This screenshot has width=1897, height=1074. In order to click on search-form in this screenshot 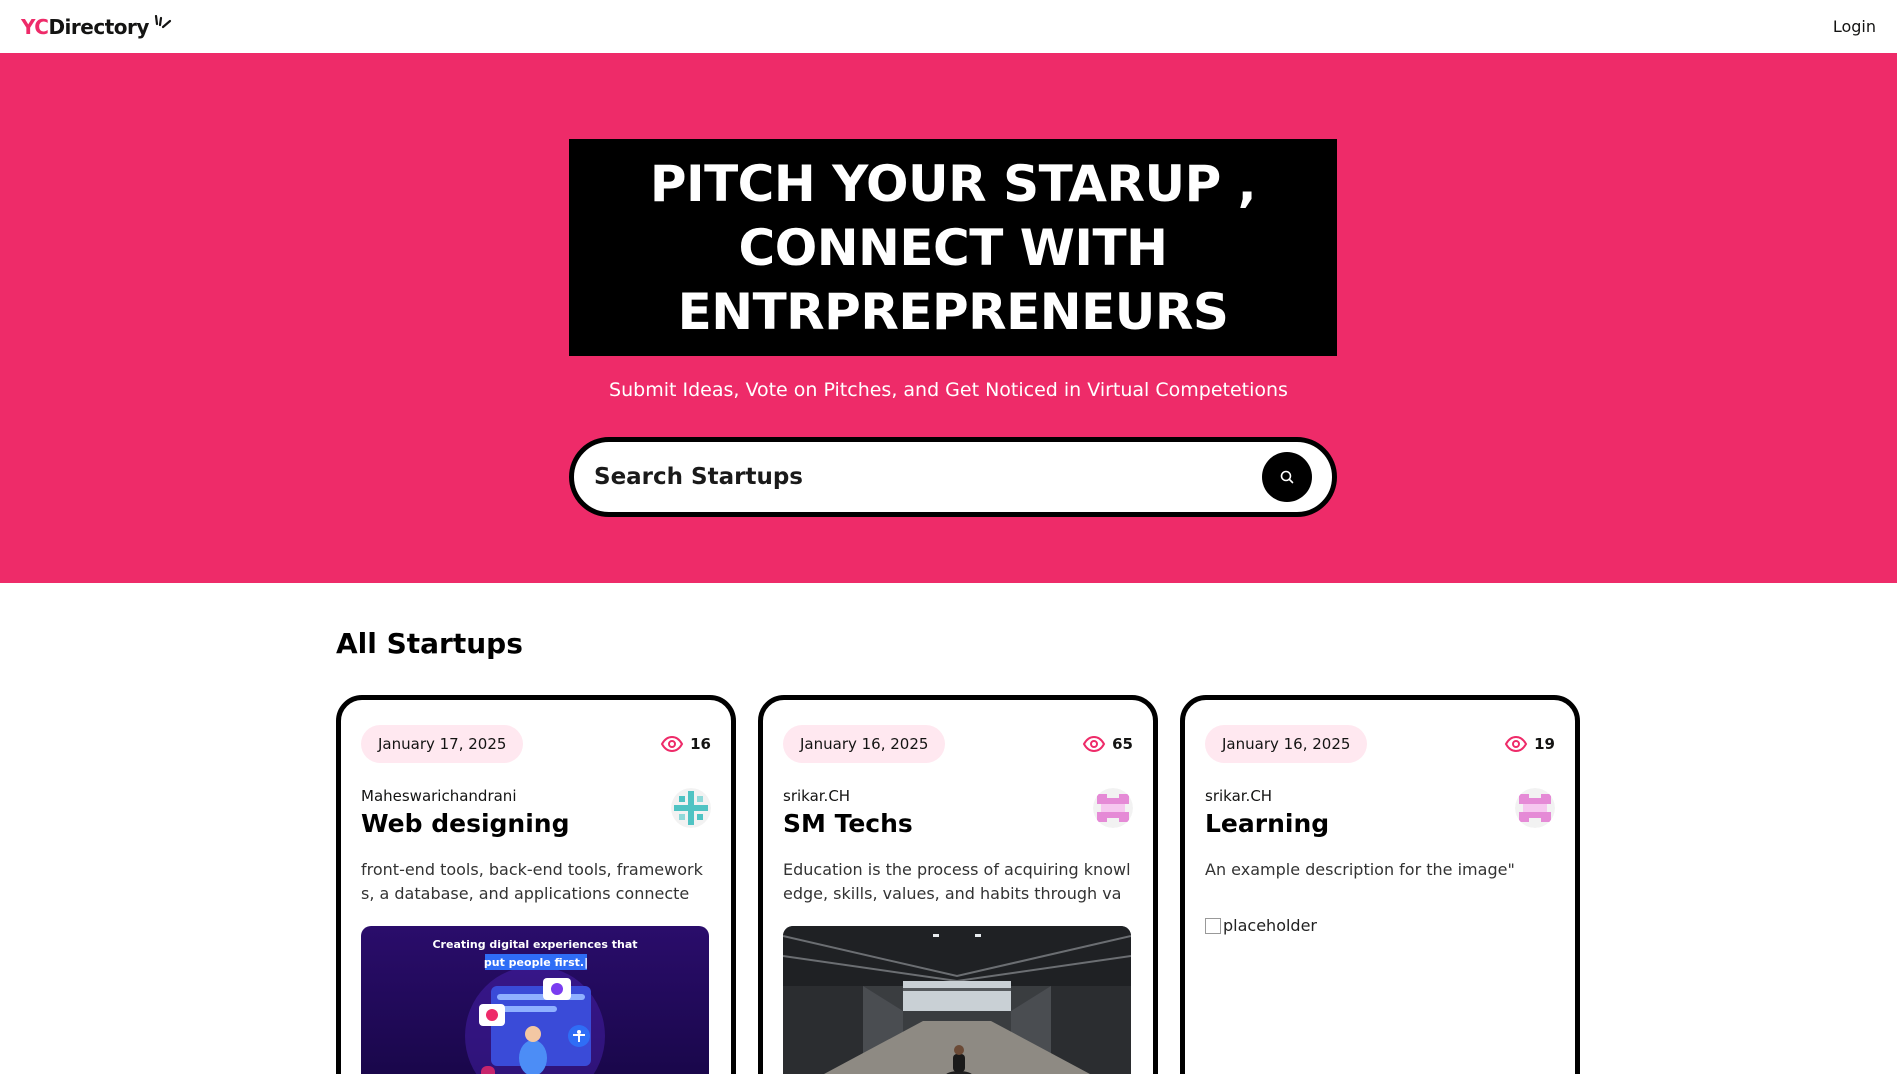, I will do `click(953, 477)`.